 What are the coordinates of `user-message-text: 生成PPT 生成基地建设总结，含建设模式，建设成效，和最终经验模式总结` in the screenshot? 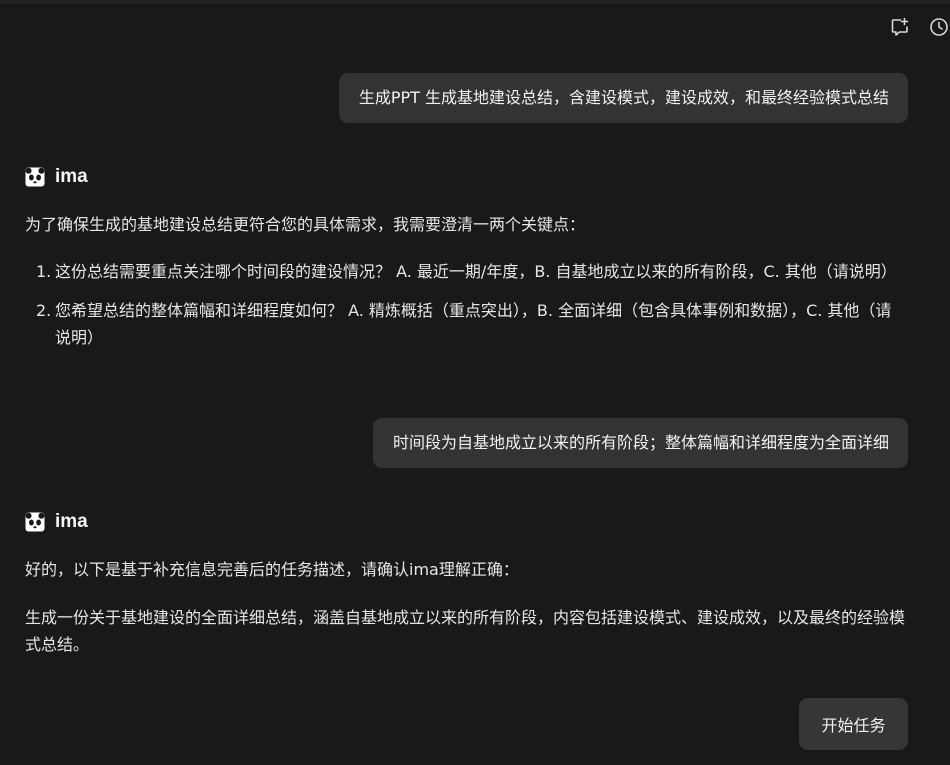 It's located at (623, 97).